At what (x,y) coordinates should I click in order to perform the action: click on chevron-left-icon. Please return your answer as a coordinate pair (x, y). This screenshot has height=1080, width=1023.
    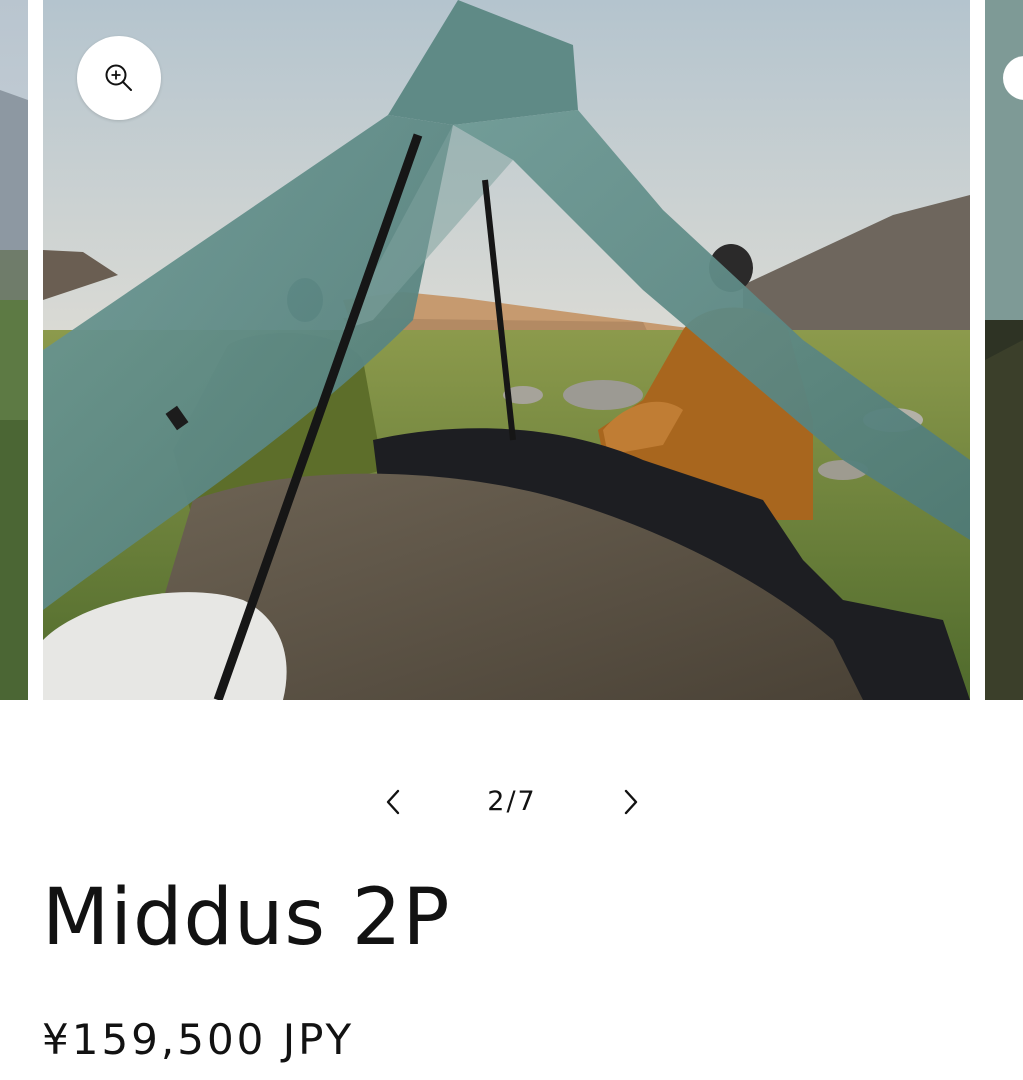
    Looking at the image, I should click on (393, 802).